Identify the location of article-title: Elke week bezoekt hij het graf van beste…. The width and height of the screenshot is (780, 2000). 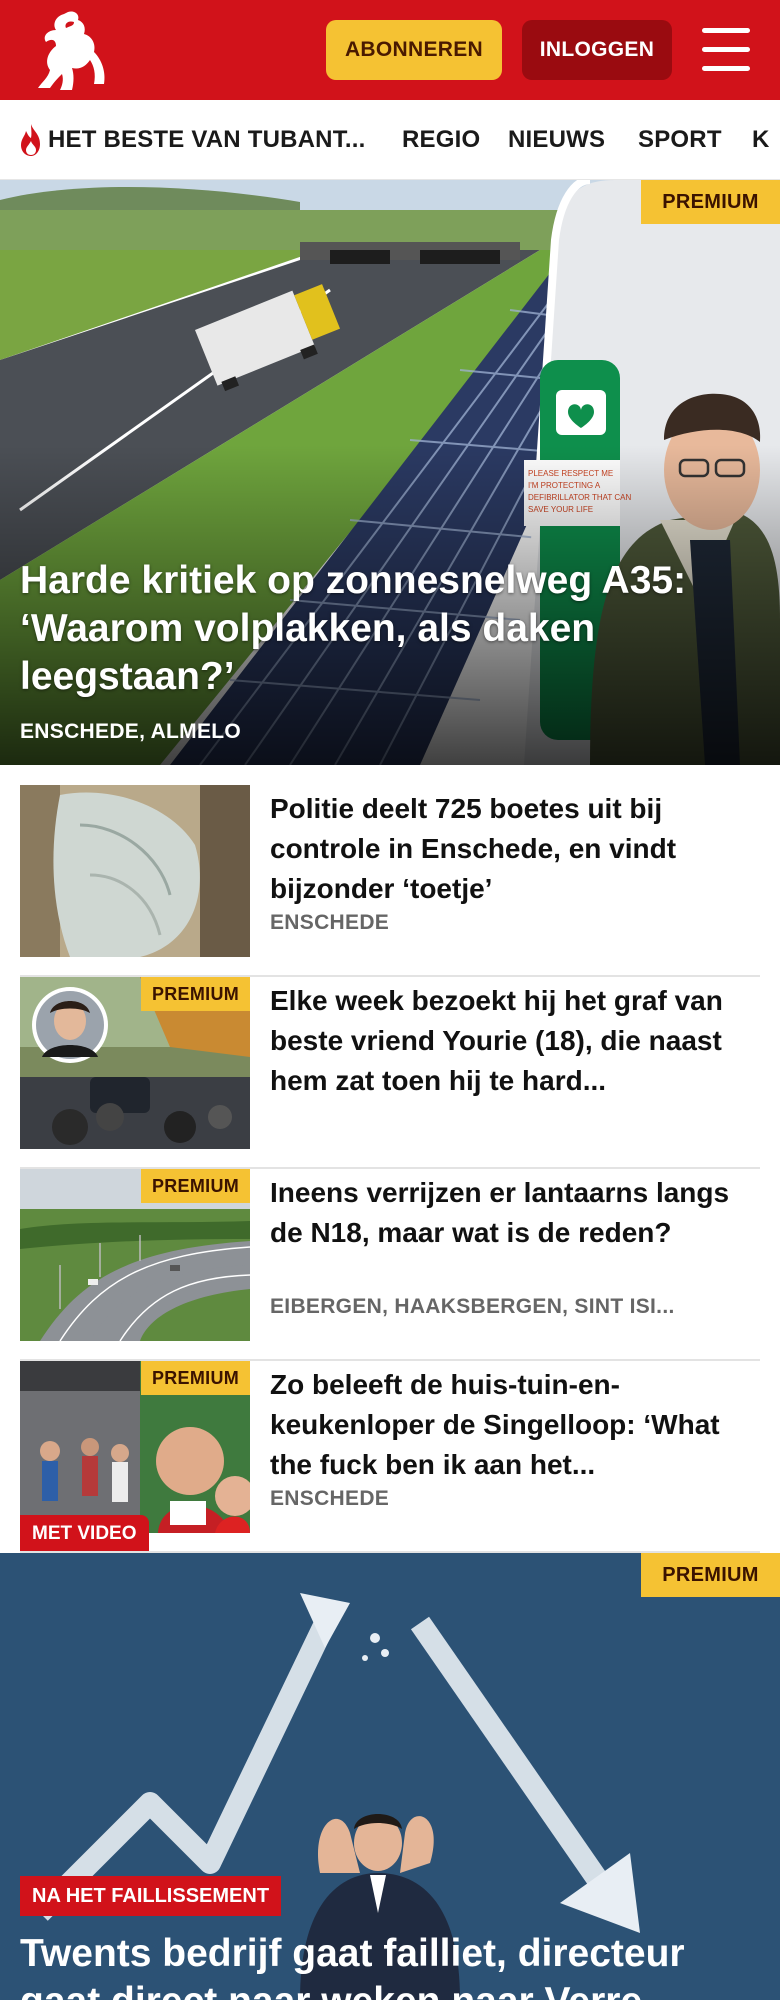
(510, 1041).